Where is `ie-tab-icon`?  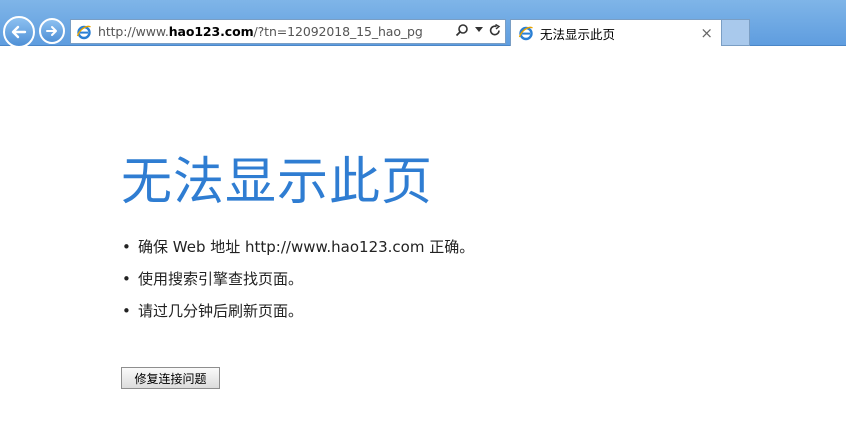
ie-tab-icon is located at coordinates (526, 33).